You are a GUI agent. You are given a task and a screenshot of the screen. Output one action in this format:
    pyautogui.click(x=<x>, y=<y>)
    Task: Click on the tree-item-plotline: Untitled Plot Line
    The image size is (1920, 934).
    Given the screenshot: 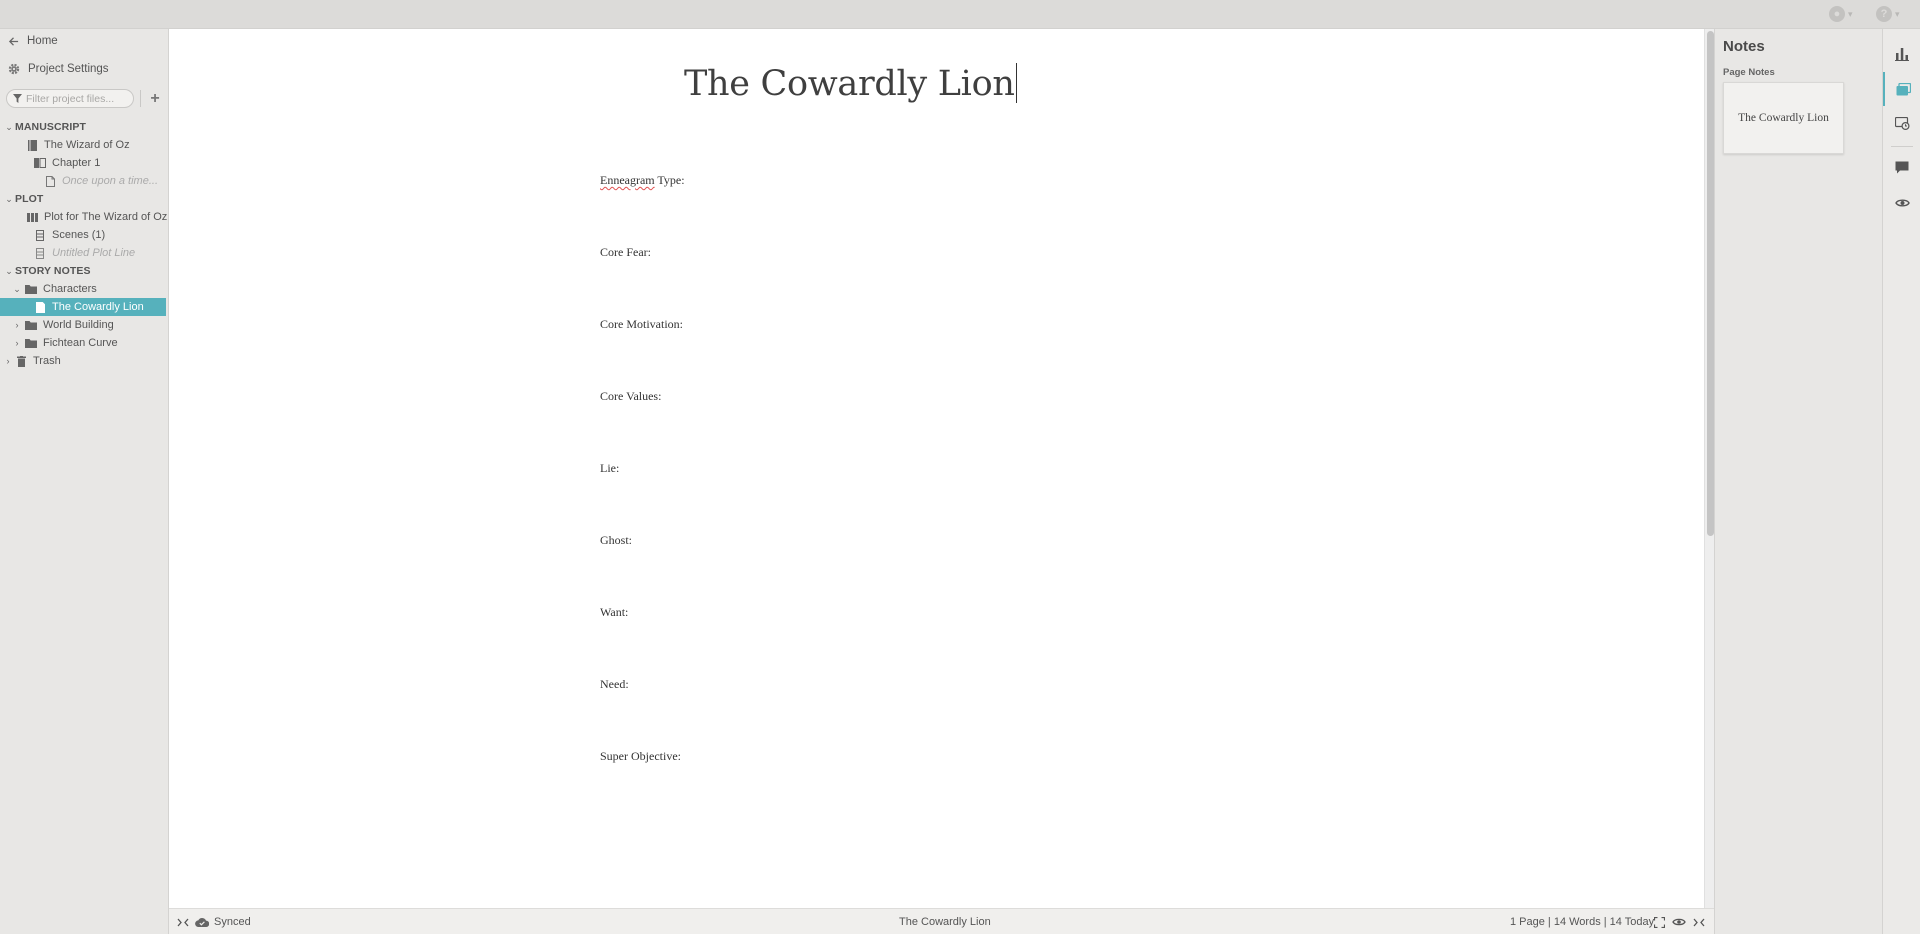 What is the action you would take?
    pyautogui.click(x=84, y=253)
    